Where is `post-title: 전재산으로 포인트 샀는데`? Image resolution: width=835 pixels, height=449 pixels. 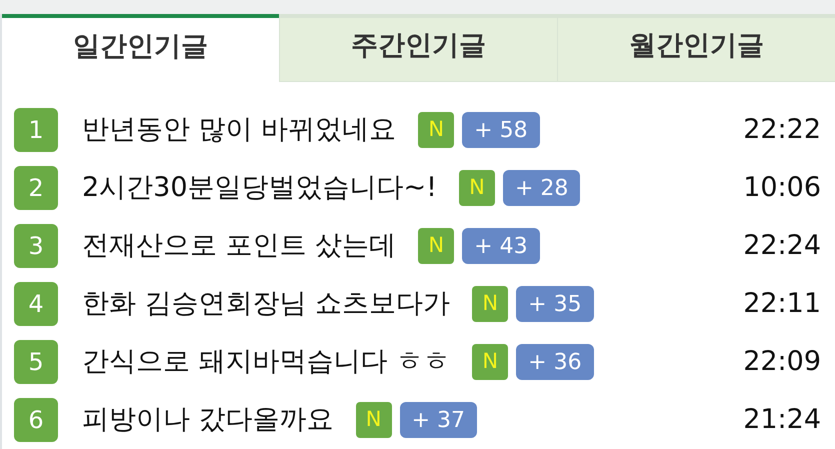
post-title: 전재산으로 포인트 샀는데 is located at coordinates (239, 246).